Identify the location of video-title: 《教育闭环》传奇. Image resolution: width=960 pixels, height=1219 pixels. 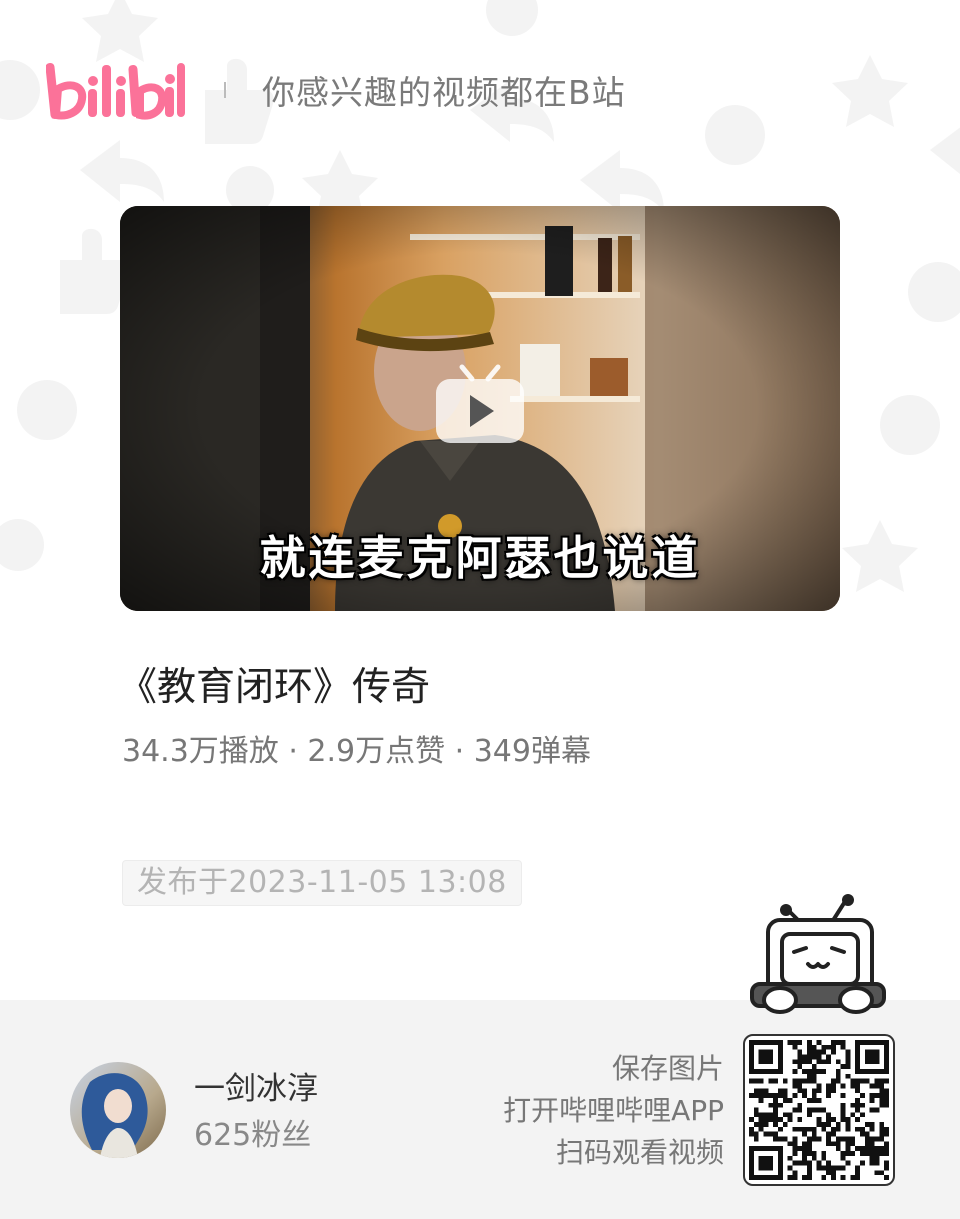
(274, 684).